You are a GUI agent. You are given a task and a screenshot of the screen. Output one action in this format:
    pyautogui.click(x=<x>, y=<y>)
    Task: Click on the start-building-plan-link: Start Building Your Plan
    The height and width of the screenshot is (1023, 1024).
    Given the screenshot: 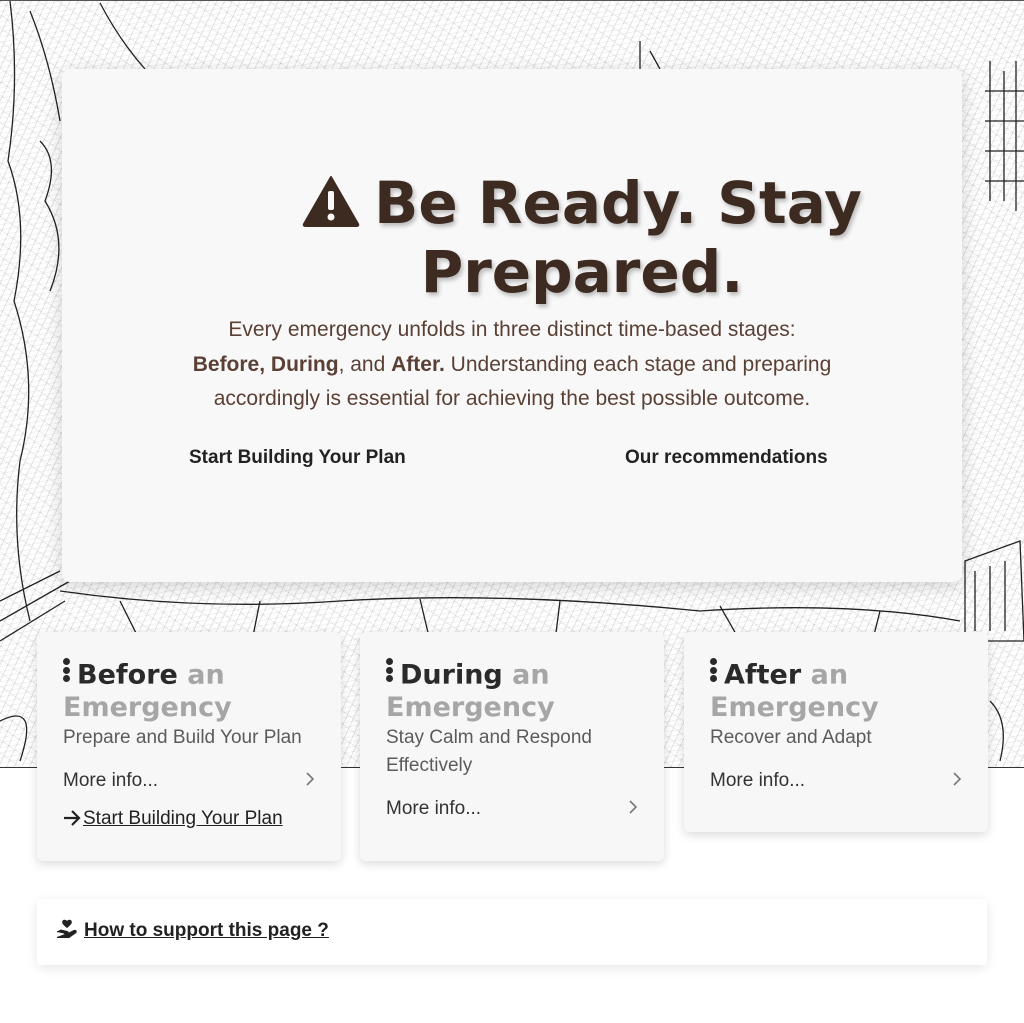 What is the action you would take?
    pyautogui.click(x=173, y=820)
    